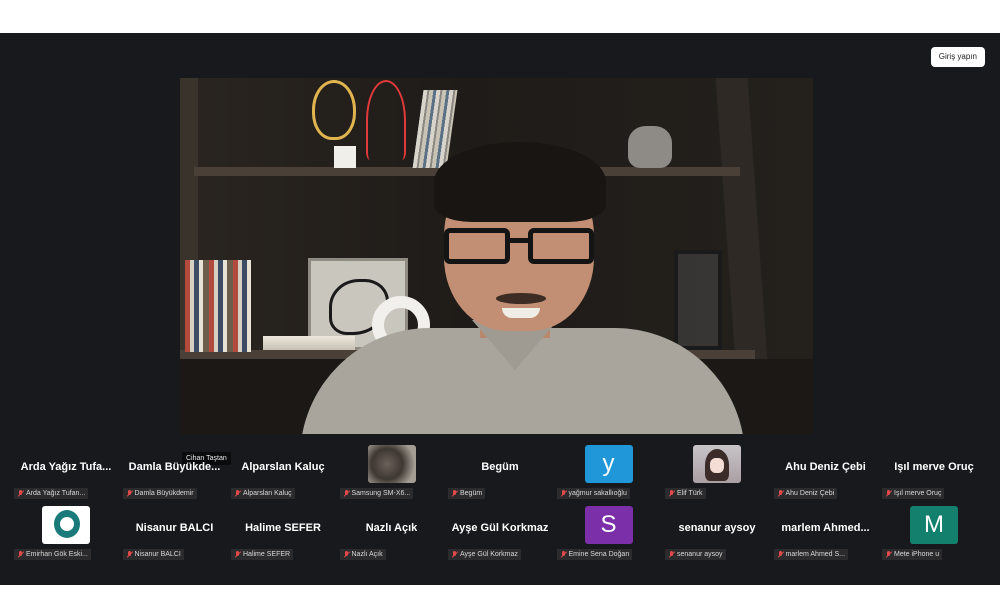  What do you see at coordinates (66, 525) in the screenshot?
I see `participant-logo-avatar` at bounding box center [66, 525].